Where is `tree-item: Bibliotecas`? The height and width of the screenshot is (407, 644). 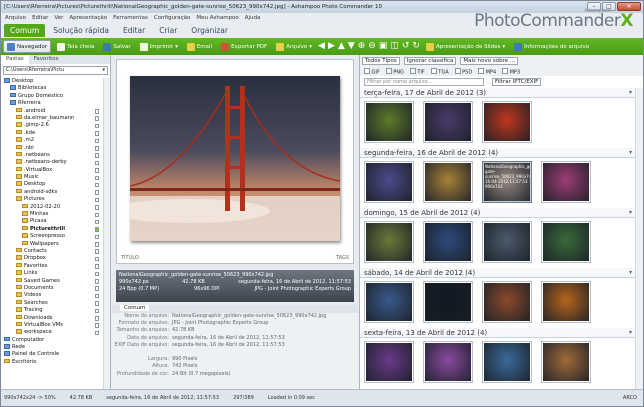 tree-item: Bibliotecas is located at coordinates (56, 88).